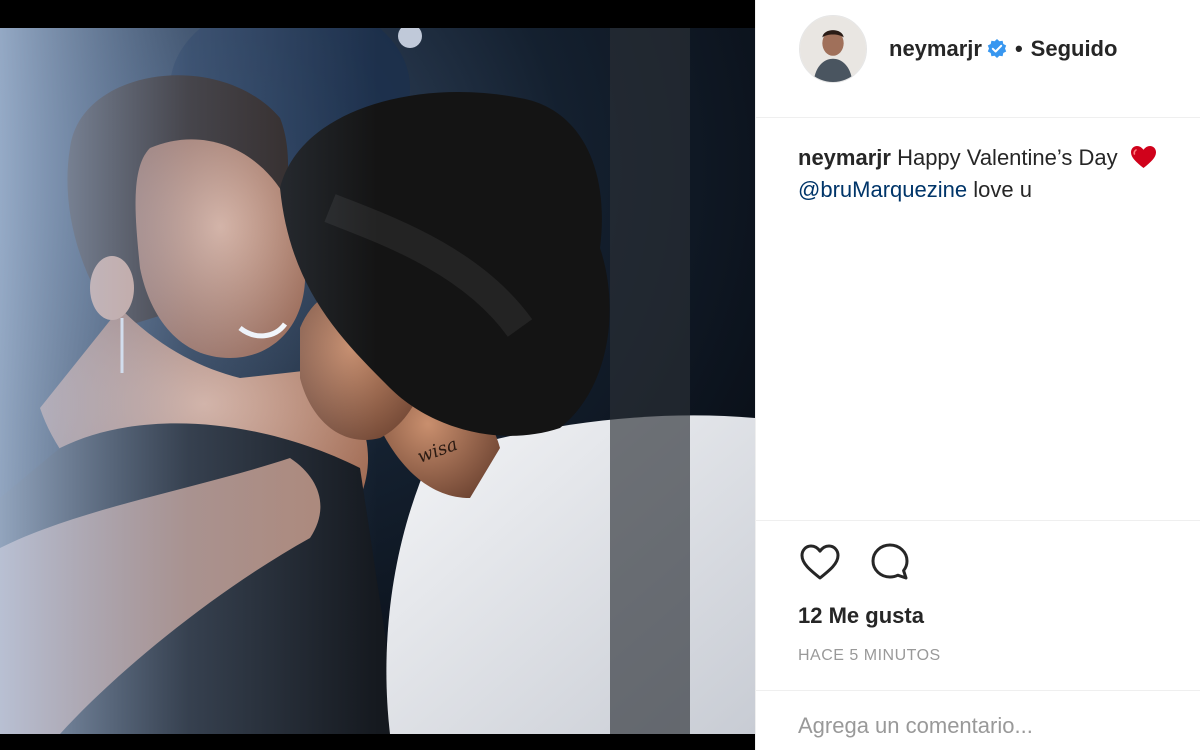 This screenshot has width=1200, height=750. What do you see at coordinates (1002, 189) in the screenshot?
I see `caption-tail: love u` at bounding box center [1002, 189].